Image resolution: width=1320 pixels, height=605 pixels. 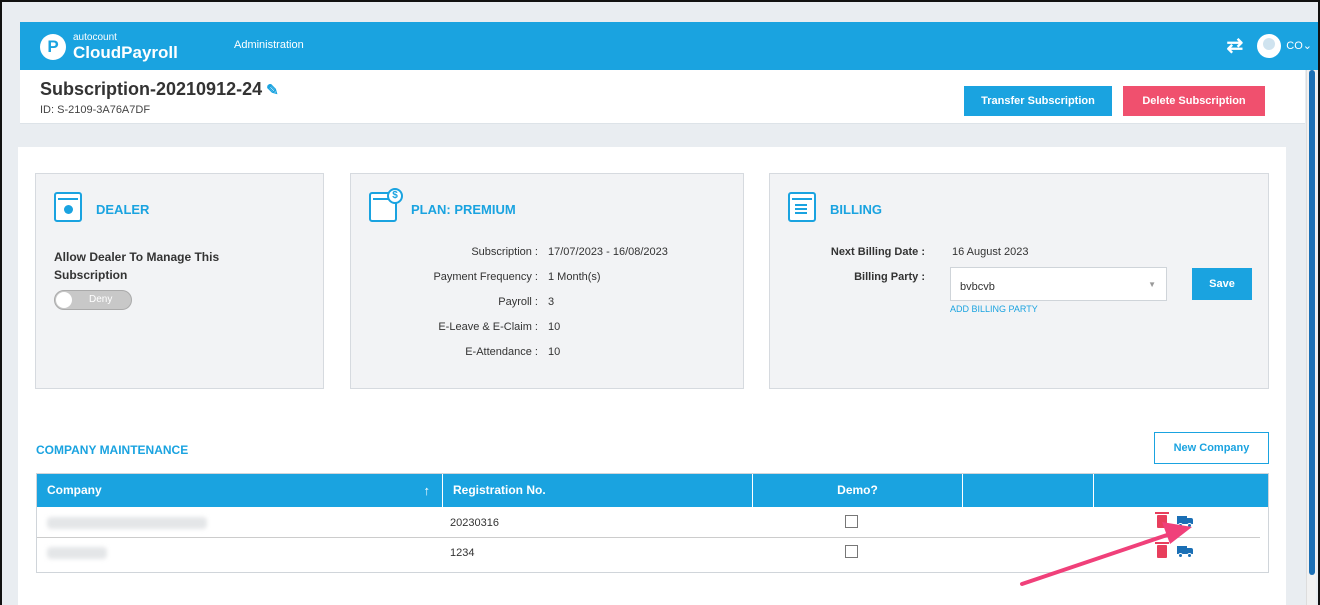 I want to click on column-header-registration: Registration No., so click(x=598, y=490).